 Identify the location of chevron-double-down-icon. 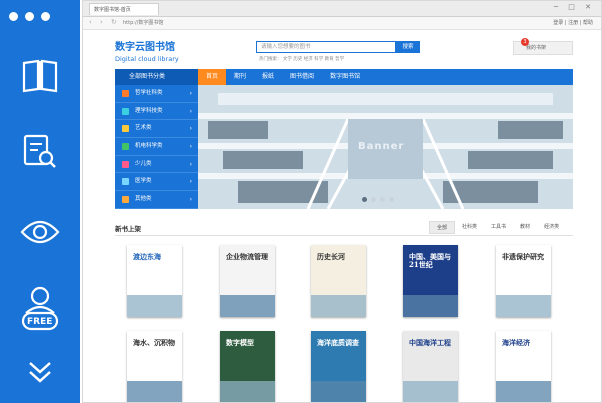
(40, 372).